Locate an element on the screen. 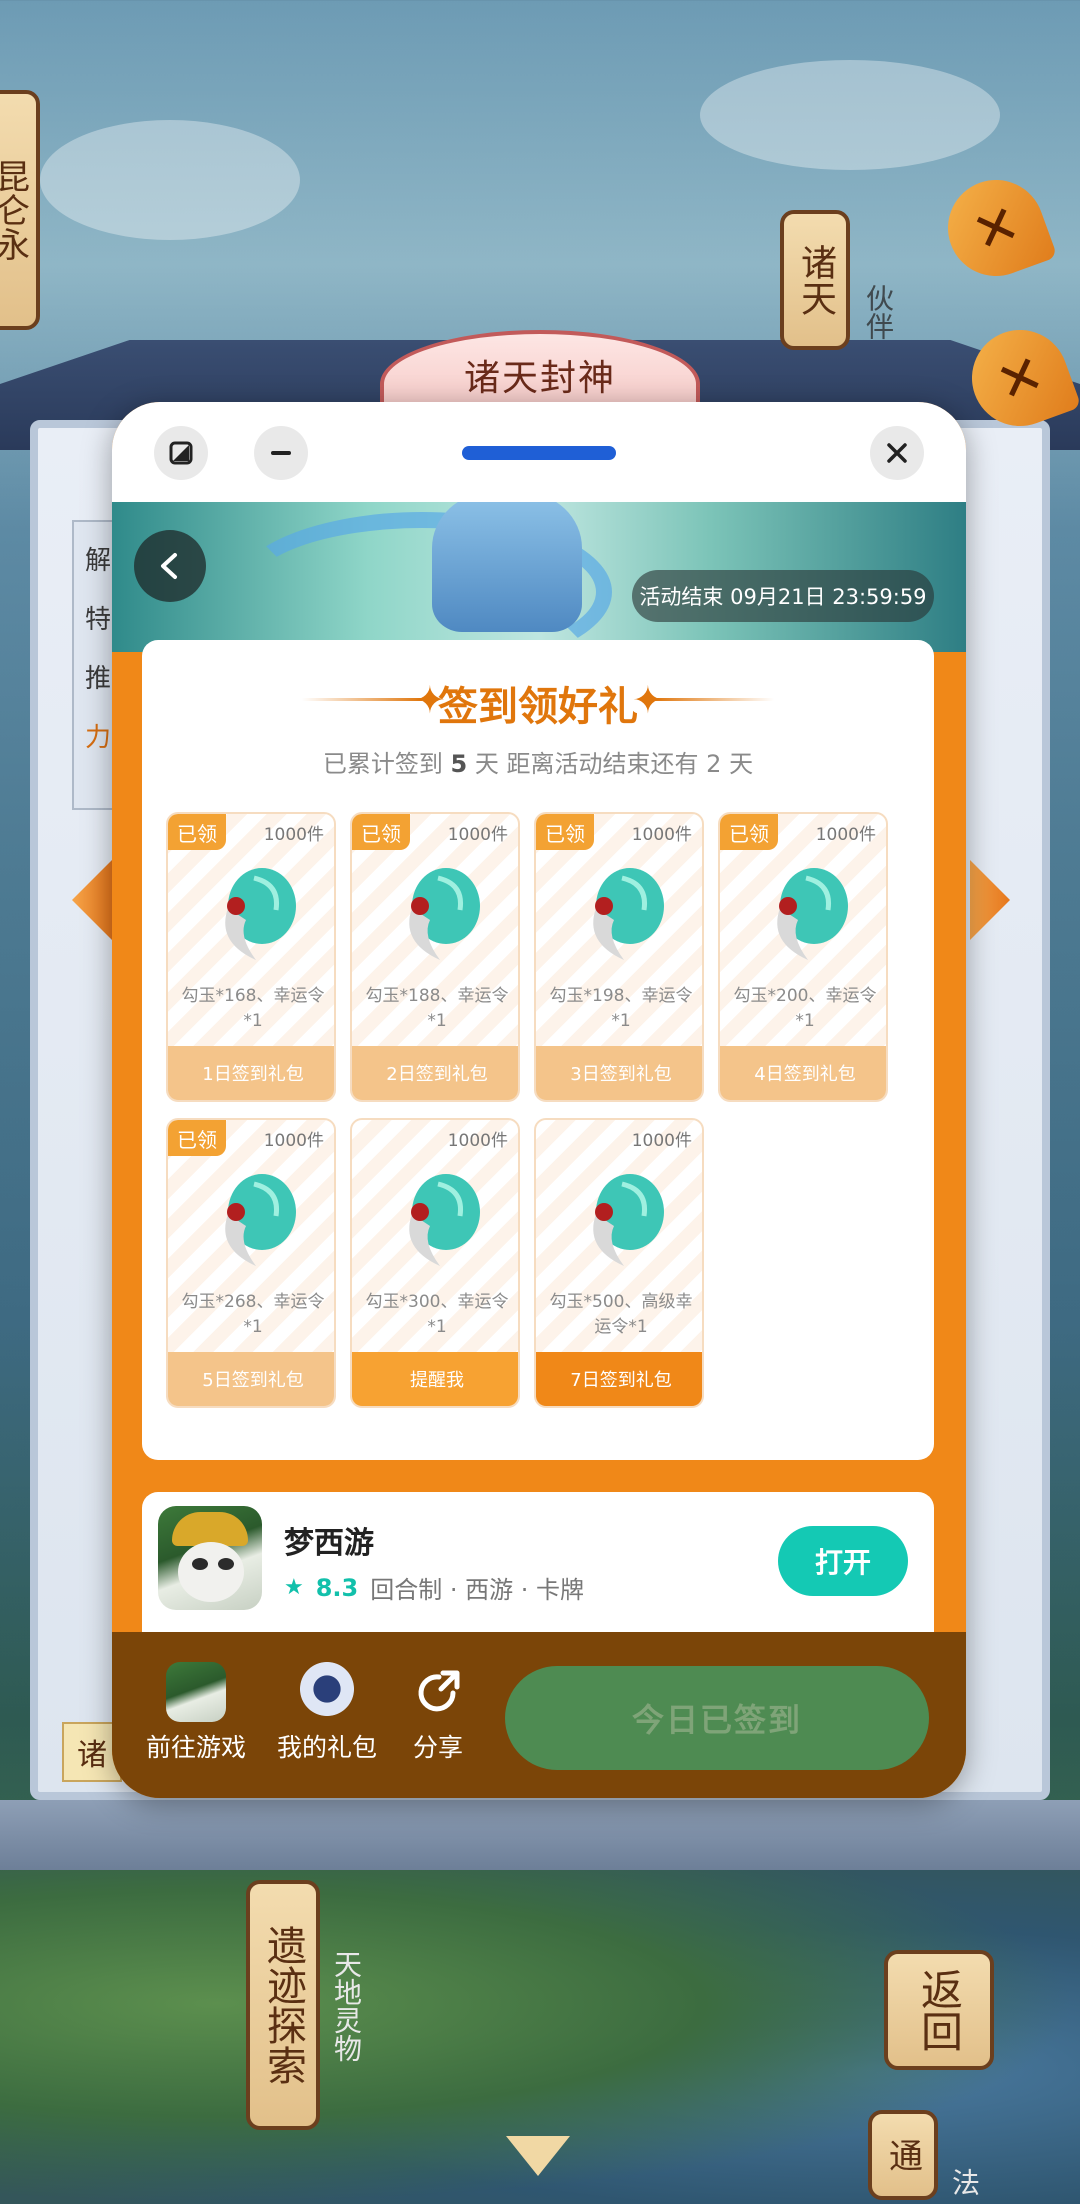 Image resolution: width=1080 pixels, height=2204 pixels. gift-button: 4日签到礼包 is located at coordinates (803, 1073).